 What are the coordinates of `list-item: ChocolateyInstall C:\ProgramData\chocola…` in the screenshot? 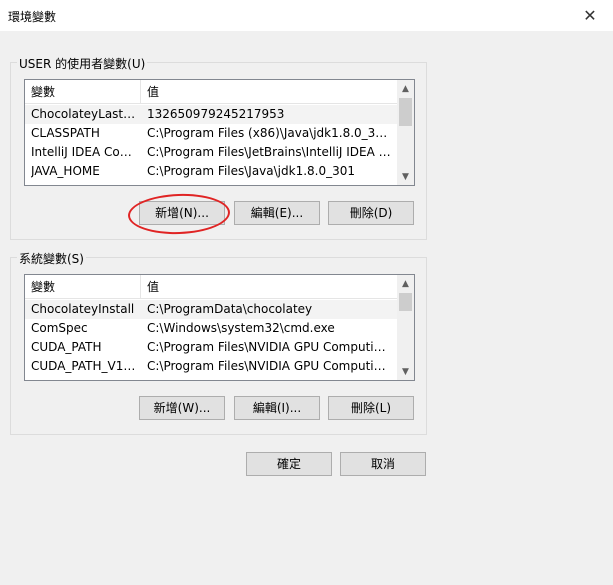 It's located at (211, 309).